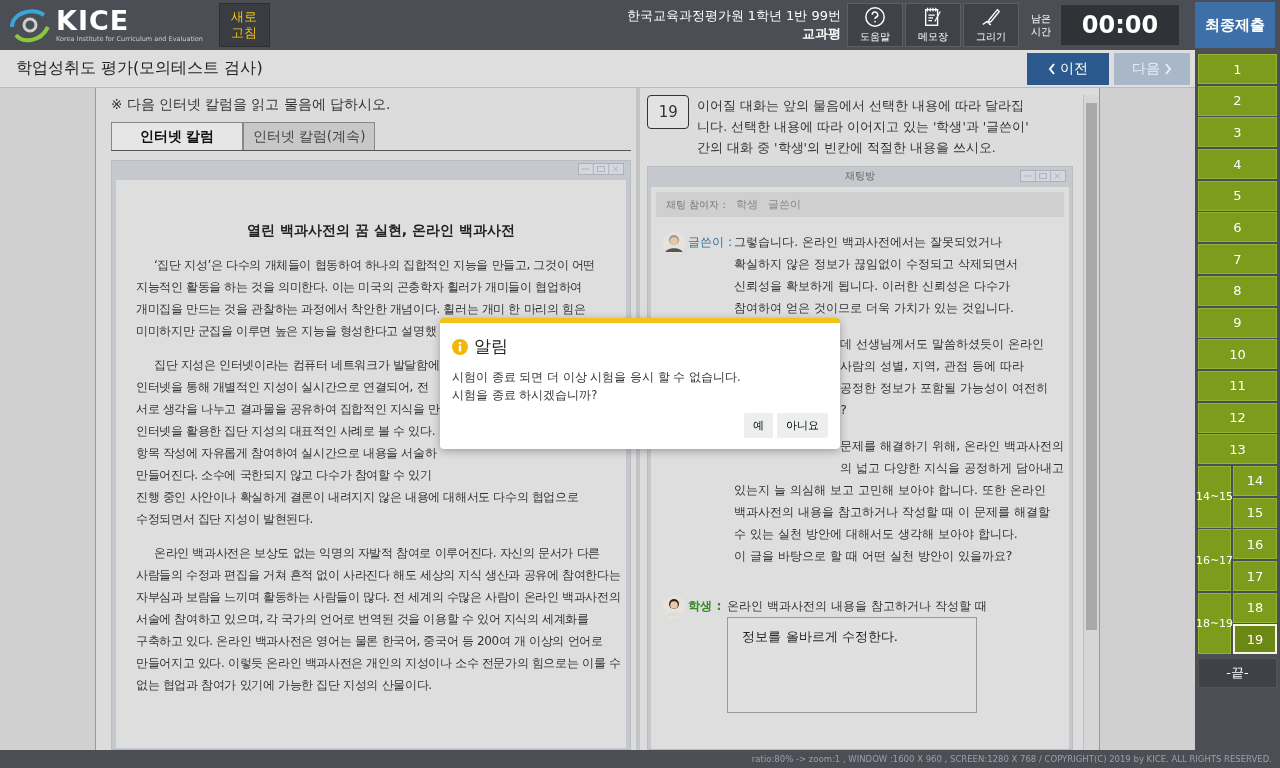 The height and width of the screenshot is (768, 1280). I want to click on passage-text-line: 만들어지고 있다. 이렇듯 온라인 백과사전은 개인의 지성이나 소수 전문가의 힘으로는 이룰 수, so click(378, 663).